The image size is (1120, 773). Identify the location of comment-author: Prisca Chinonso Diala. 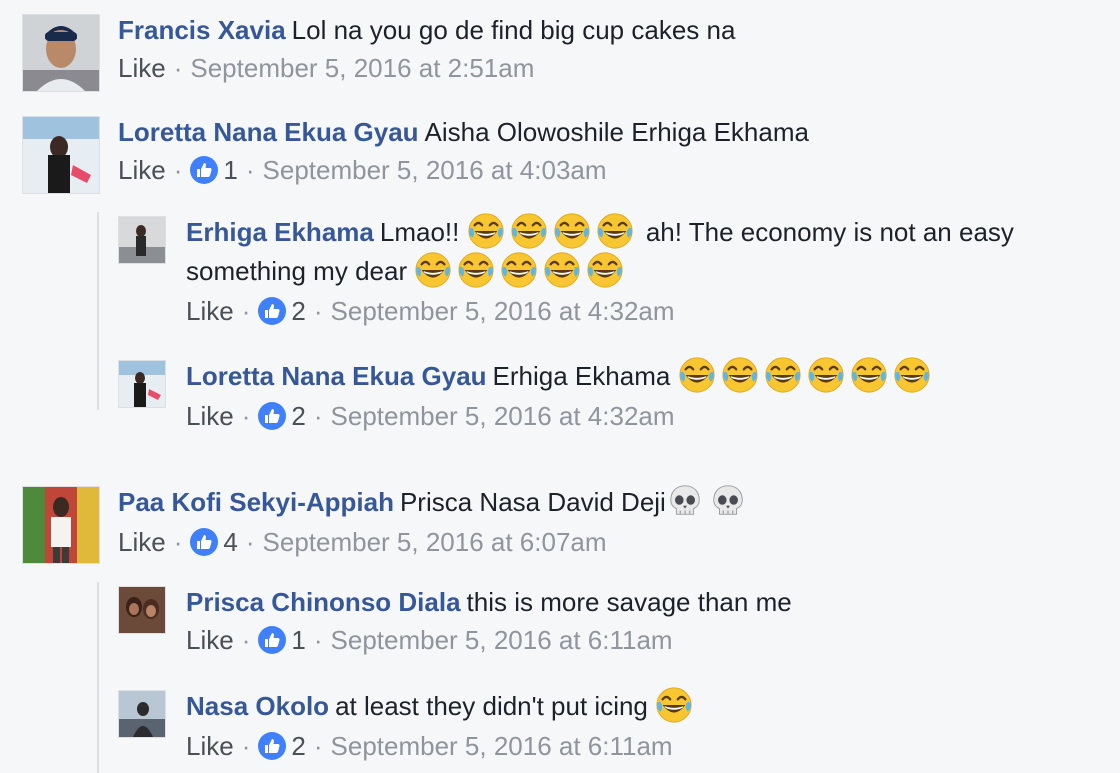
(323, 602).